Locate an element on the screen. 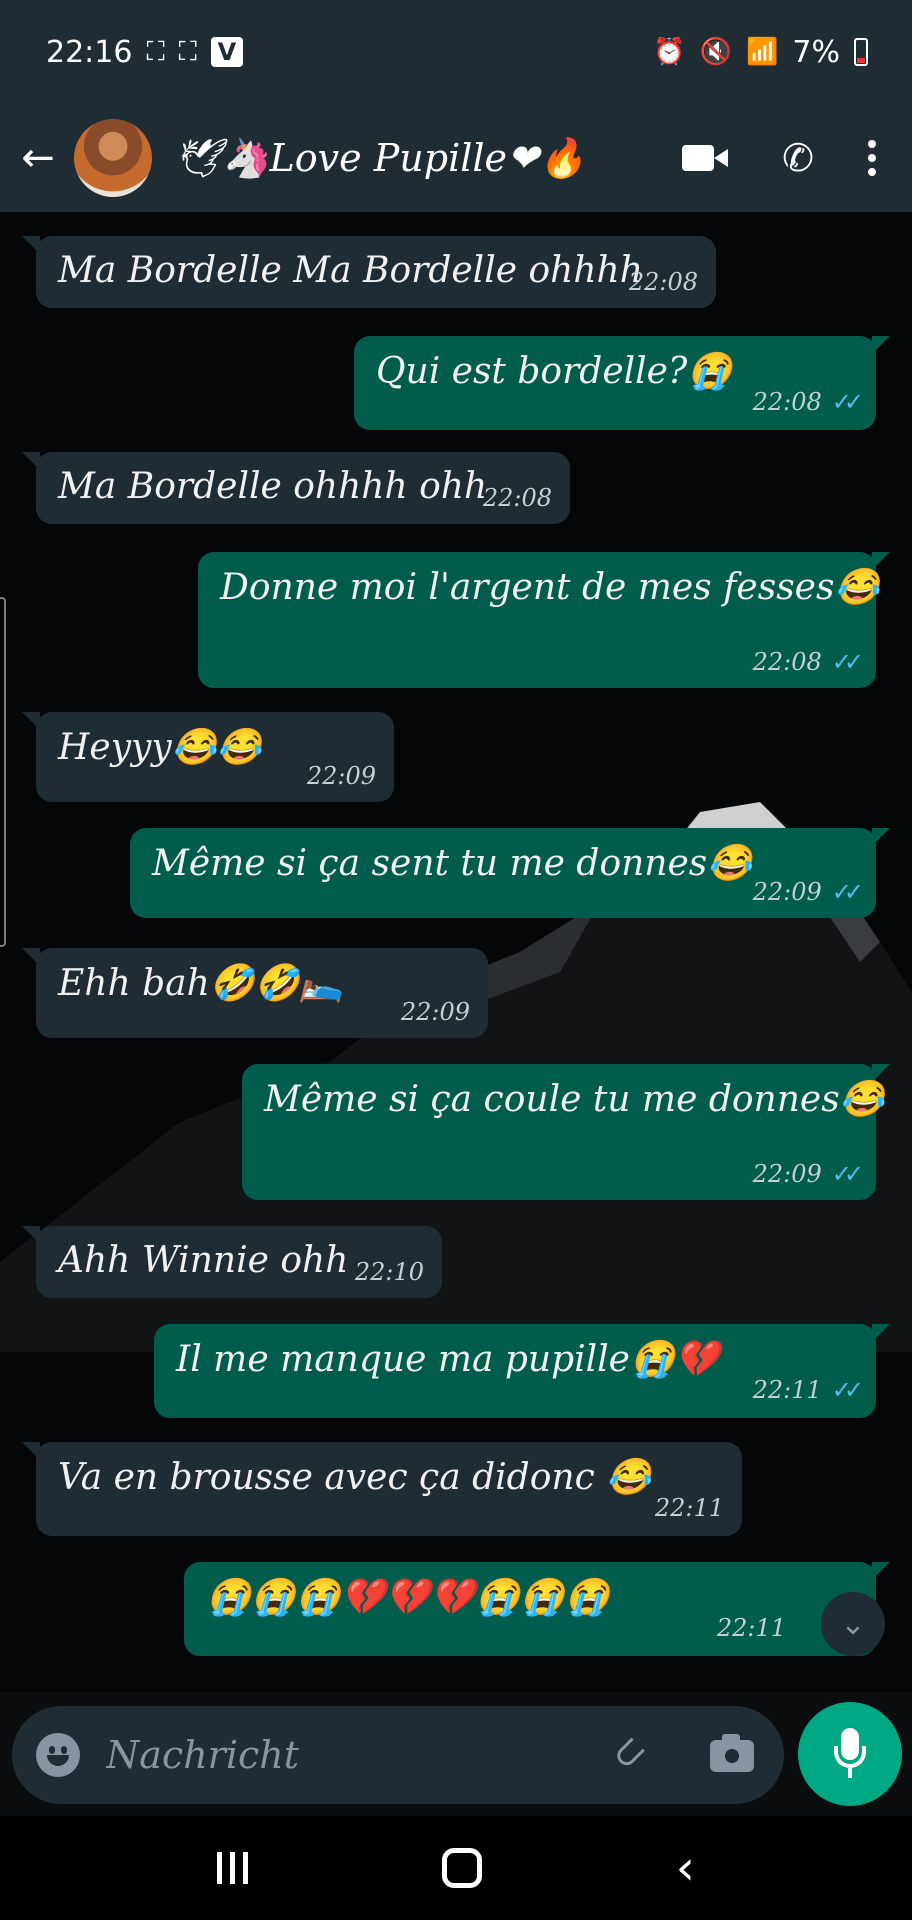  status-bar: 22:16 ⛶ ⛶ V ⏰ 🔇 📶 7% is located at coordinates (456, 52).